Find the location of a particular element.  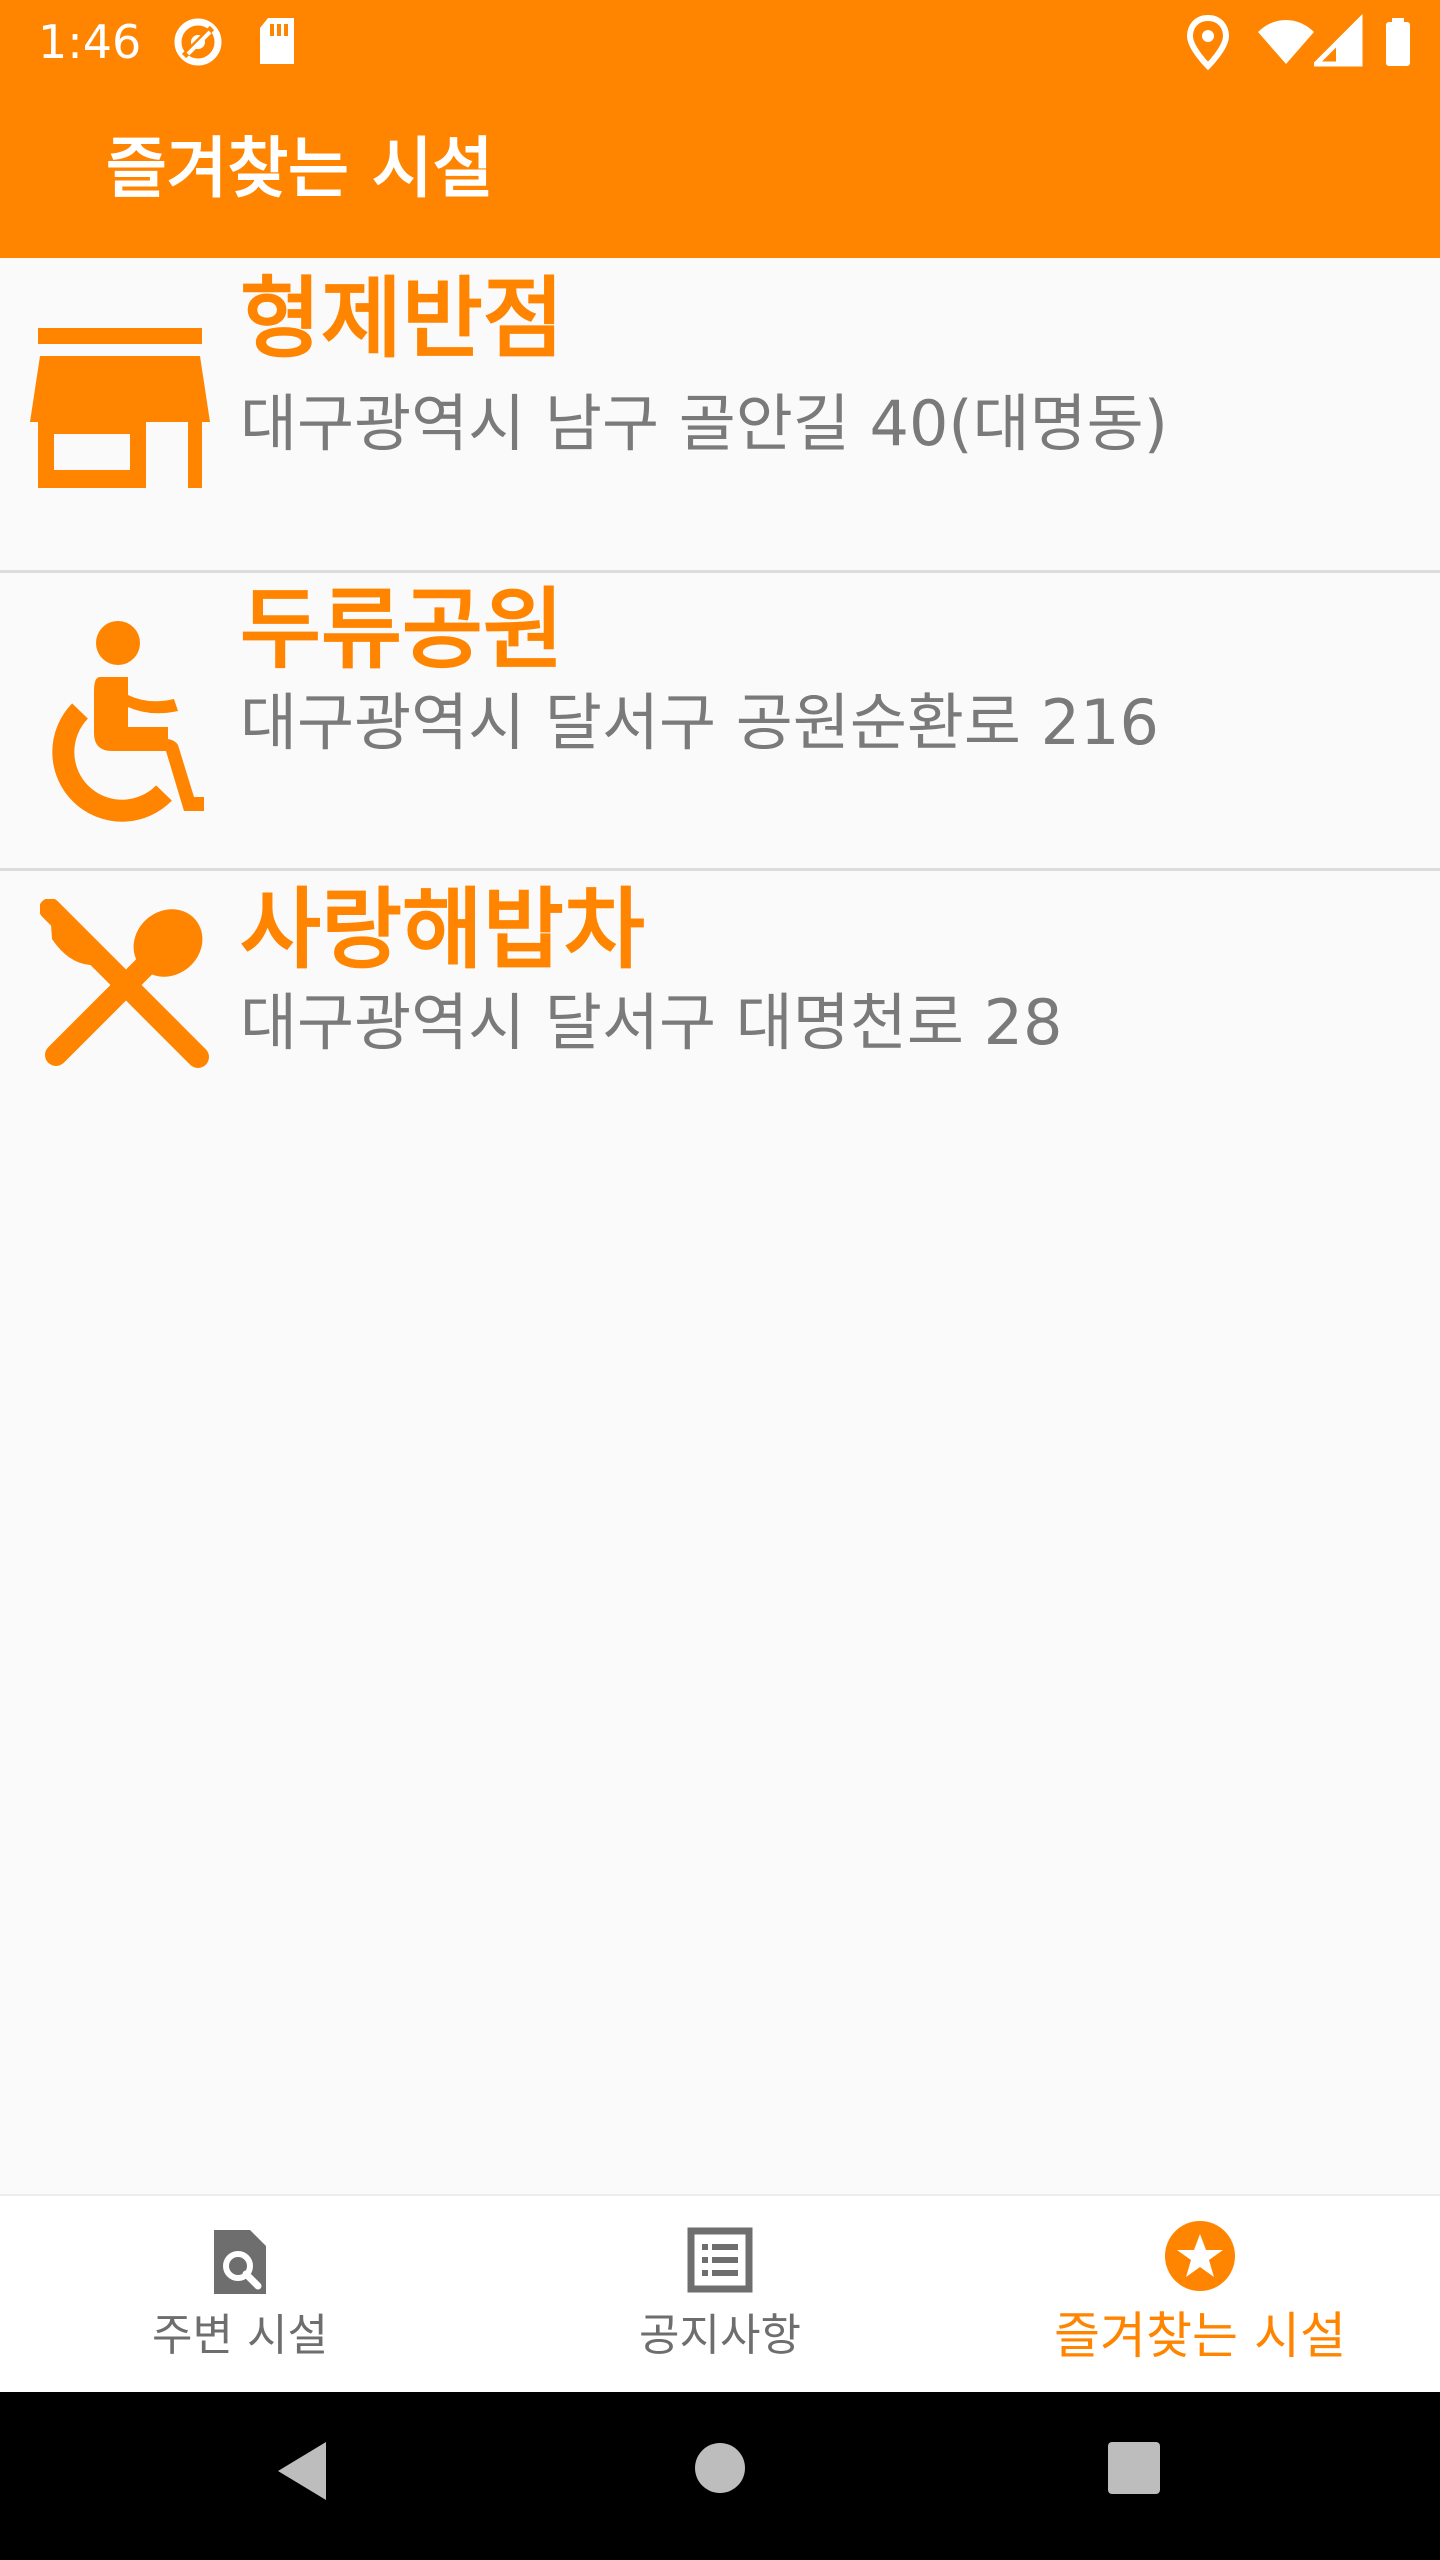

list-icon is located at coordinates (720, 2262).